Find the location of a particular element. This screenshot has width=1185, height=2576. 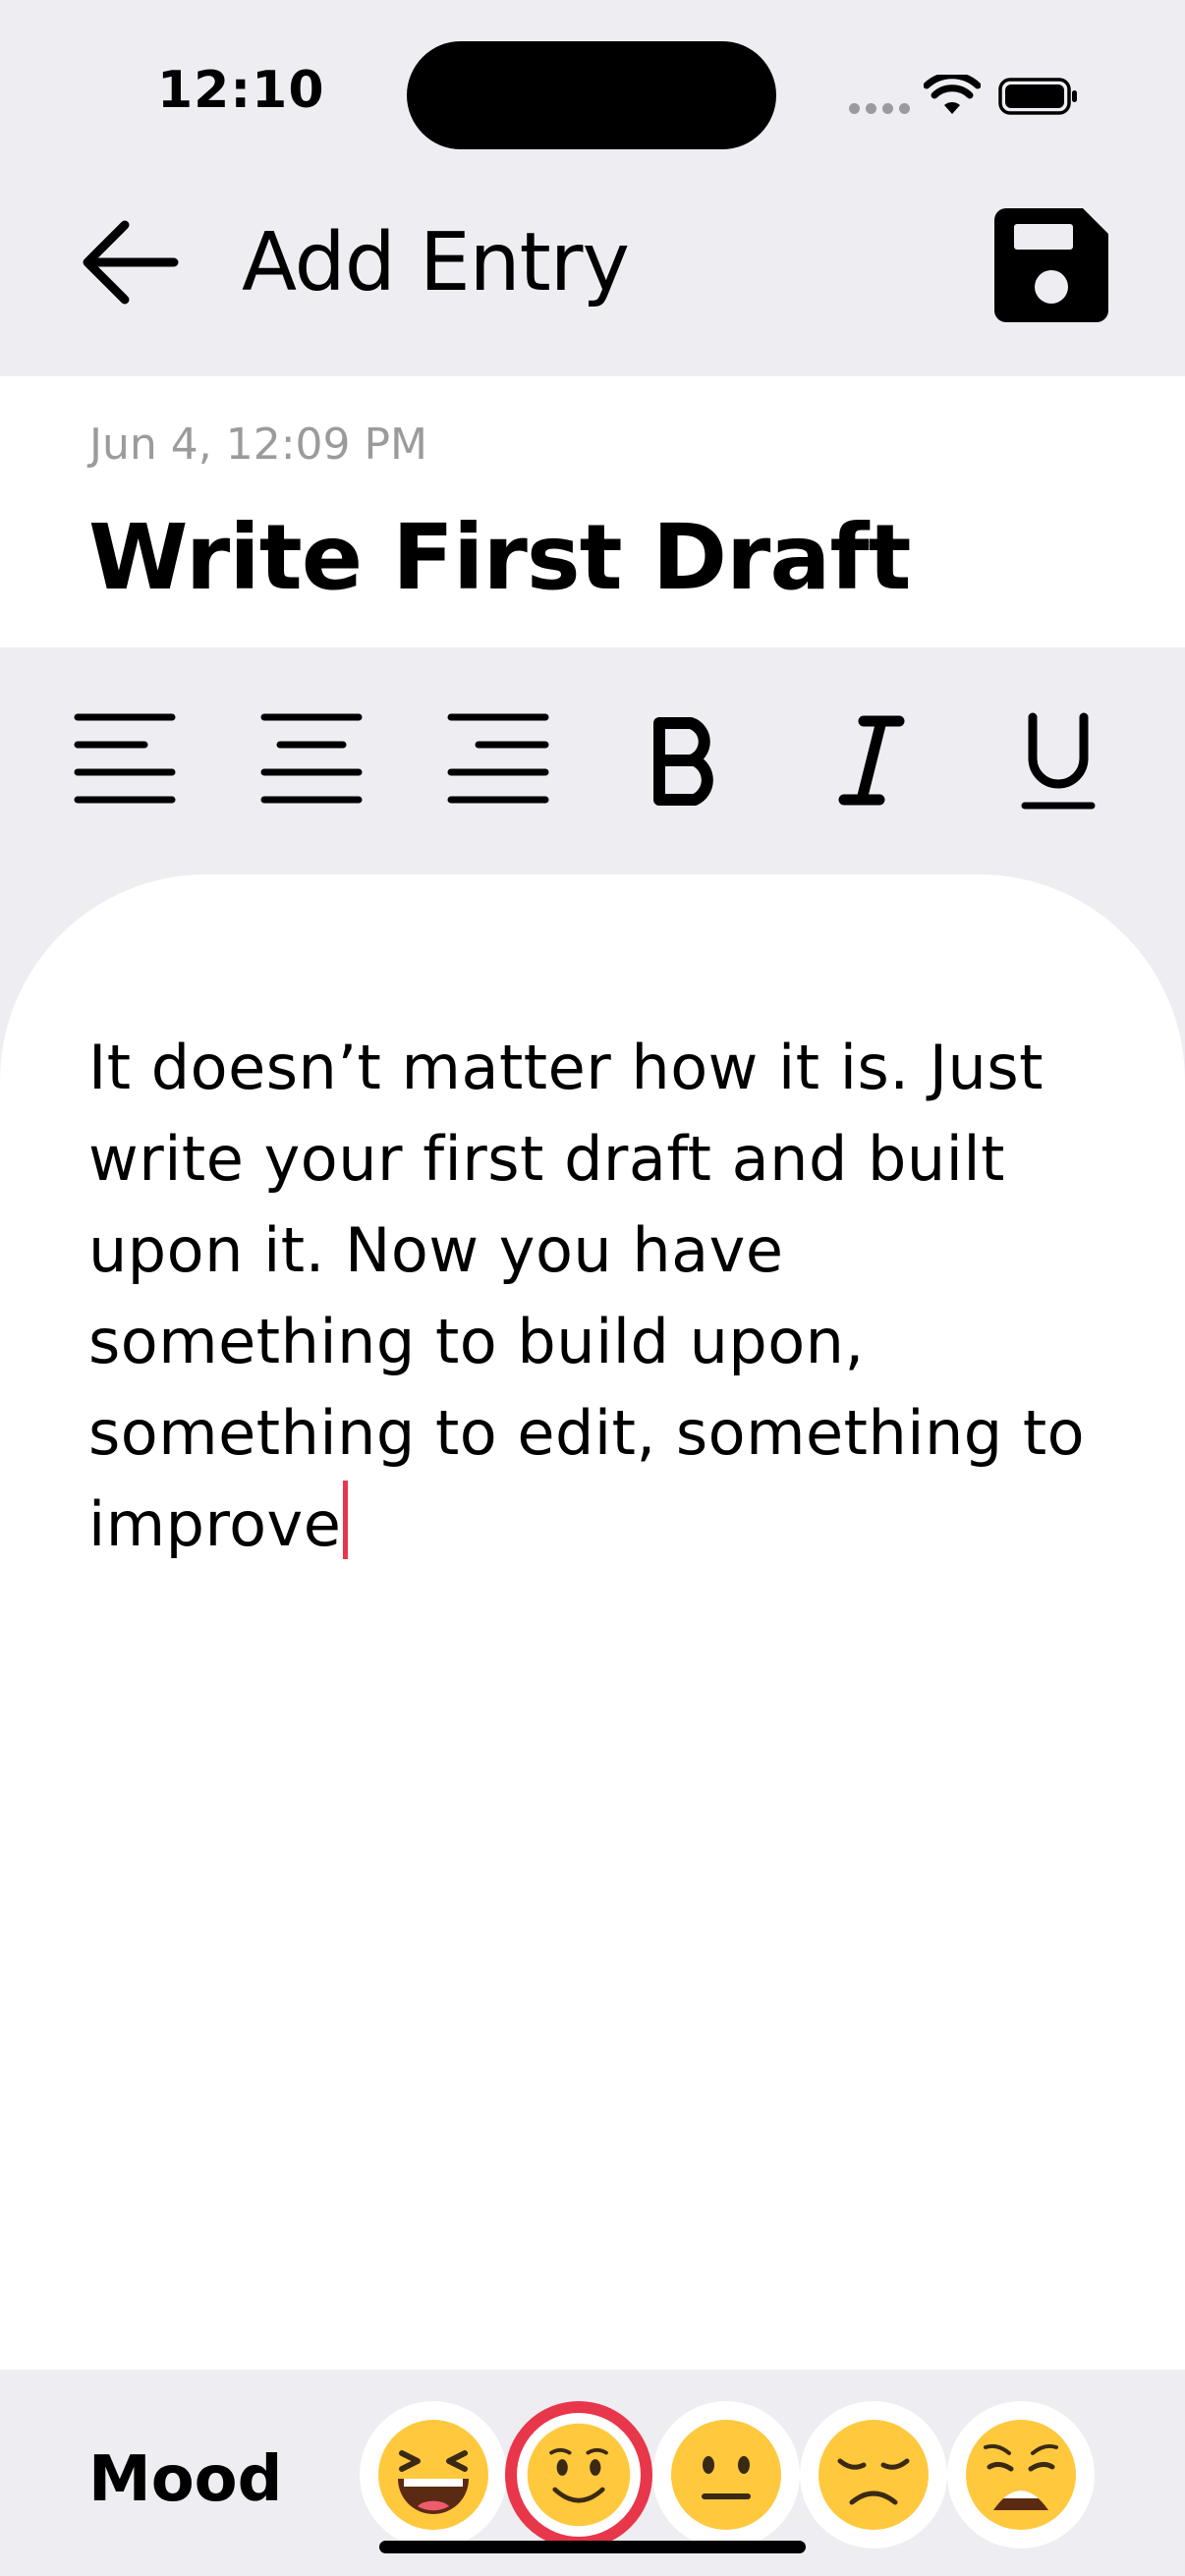

back-button is located at coordinates (131, 262).